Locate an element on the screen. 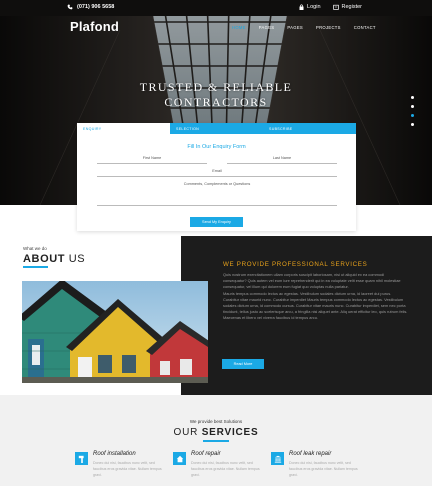 This screenshot has height=486, width=432. read-more-button: Read More is located at coordinates (243, 364).